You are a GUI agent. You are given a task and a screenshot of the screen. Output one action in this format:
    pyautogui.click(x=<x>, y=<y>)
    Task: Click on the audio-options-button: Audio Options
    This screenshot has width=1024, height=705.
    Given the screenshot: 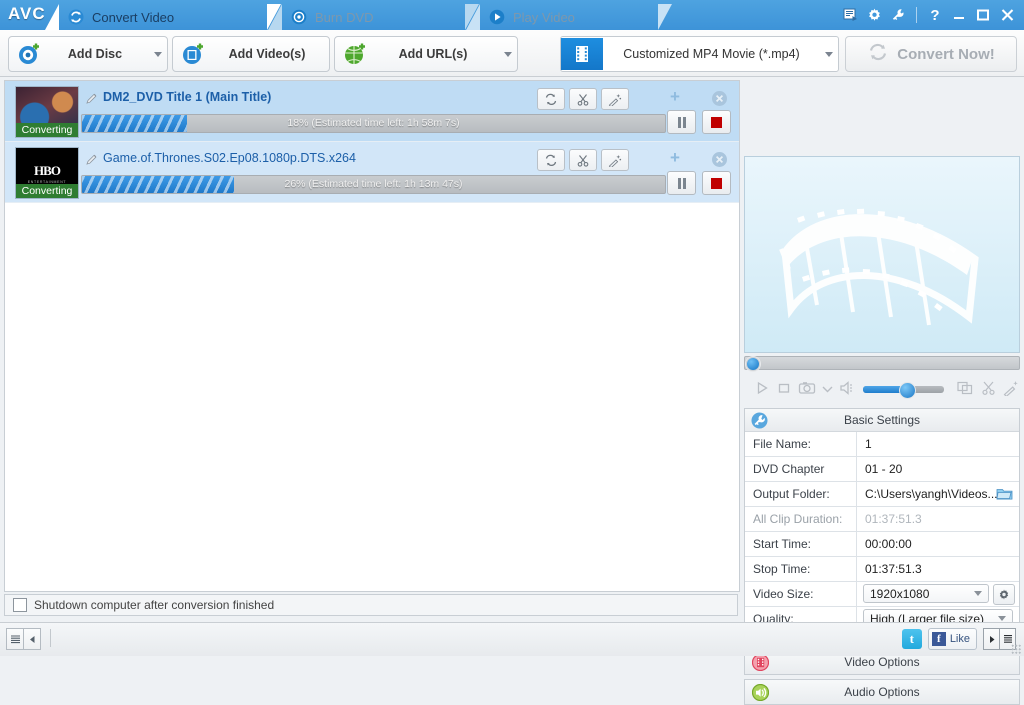 What is the action you would take?
    pyautogui.click(x=882, y=692)
    